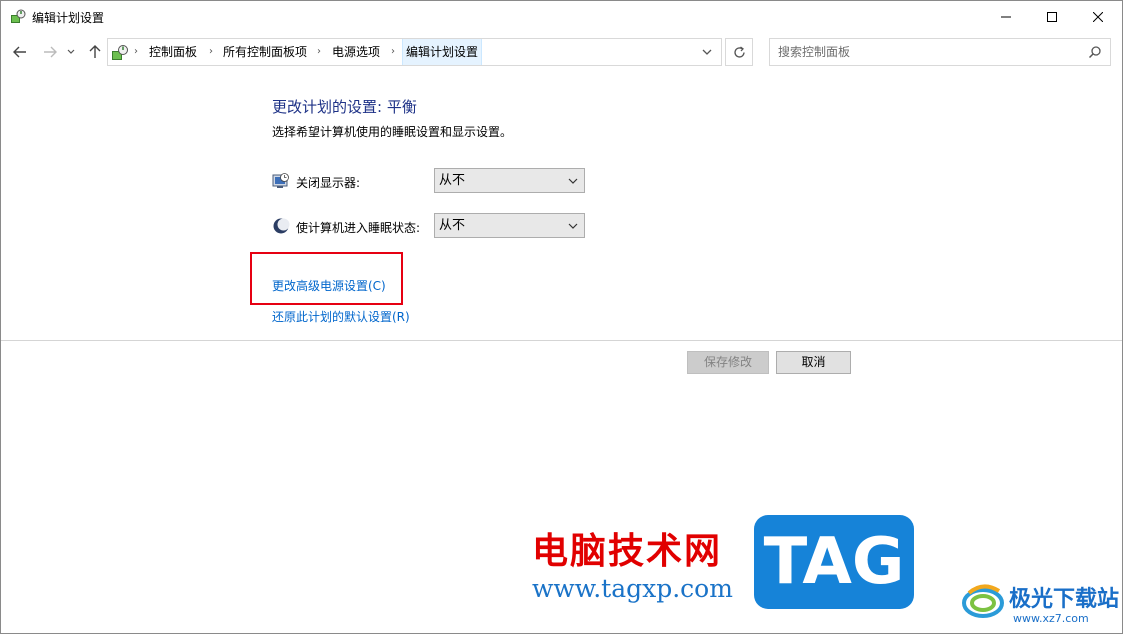 The width and height of the screenshot is (1123, 634). I want to click on control-panel-icon, so click(120, 52).